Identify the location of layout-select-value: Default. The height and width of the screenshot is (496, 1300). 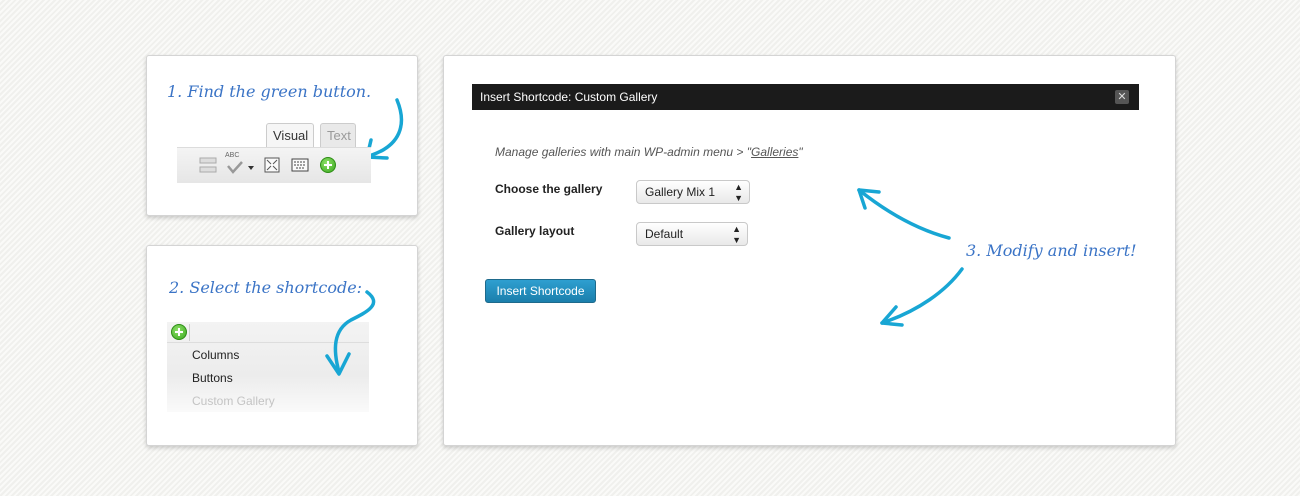
(664, 234).